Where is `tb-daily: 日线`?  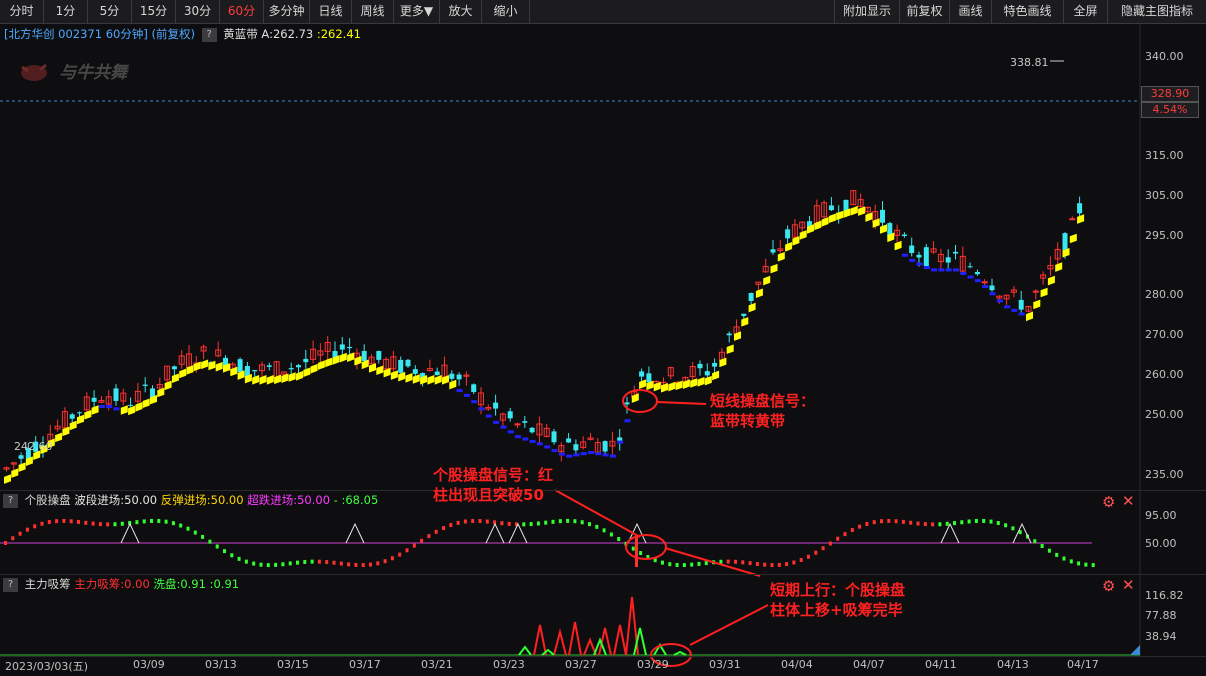
tb-daily: 日线 is located at coordinates (331, 11).